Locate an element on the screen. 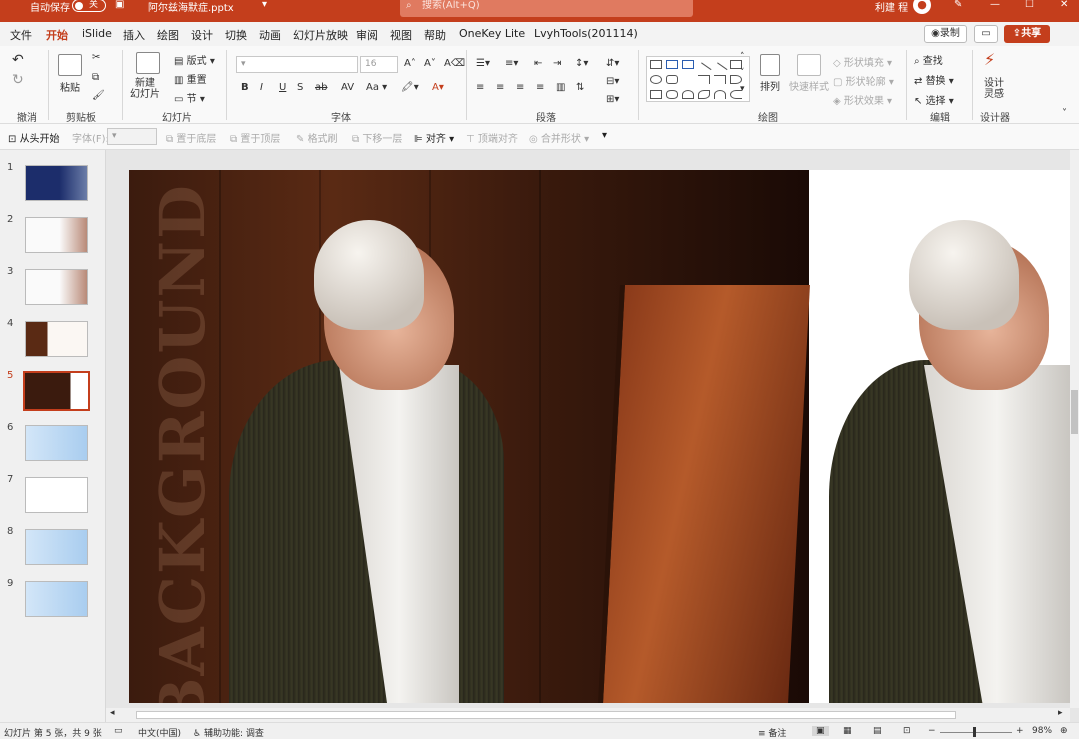  minimize-icon: — is located at coordinates (995, 5).